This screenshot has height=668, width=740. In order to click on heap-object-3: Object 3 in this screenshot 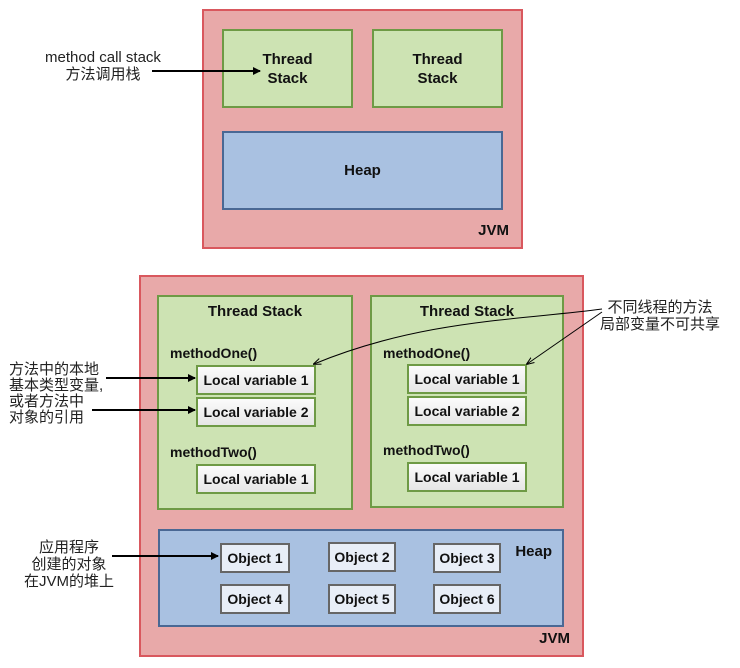, I will do `click(467, 558)`.